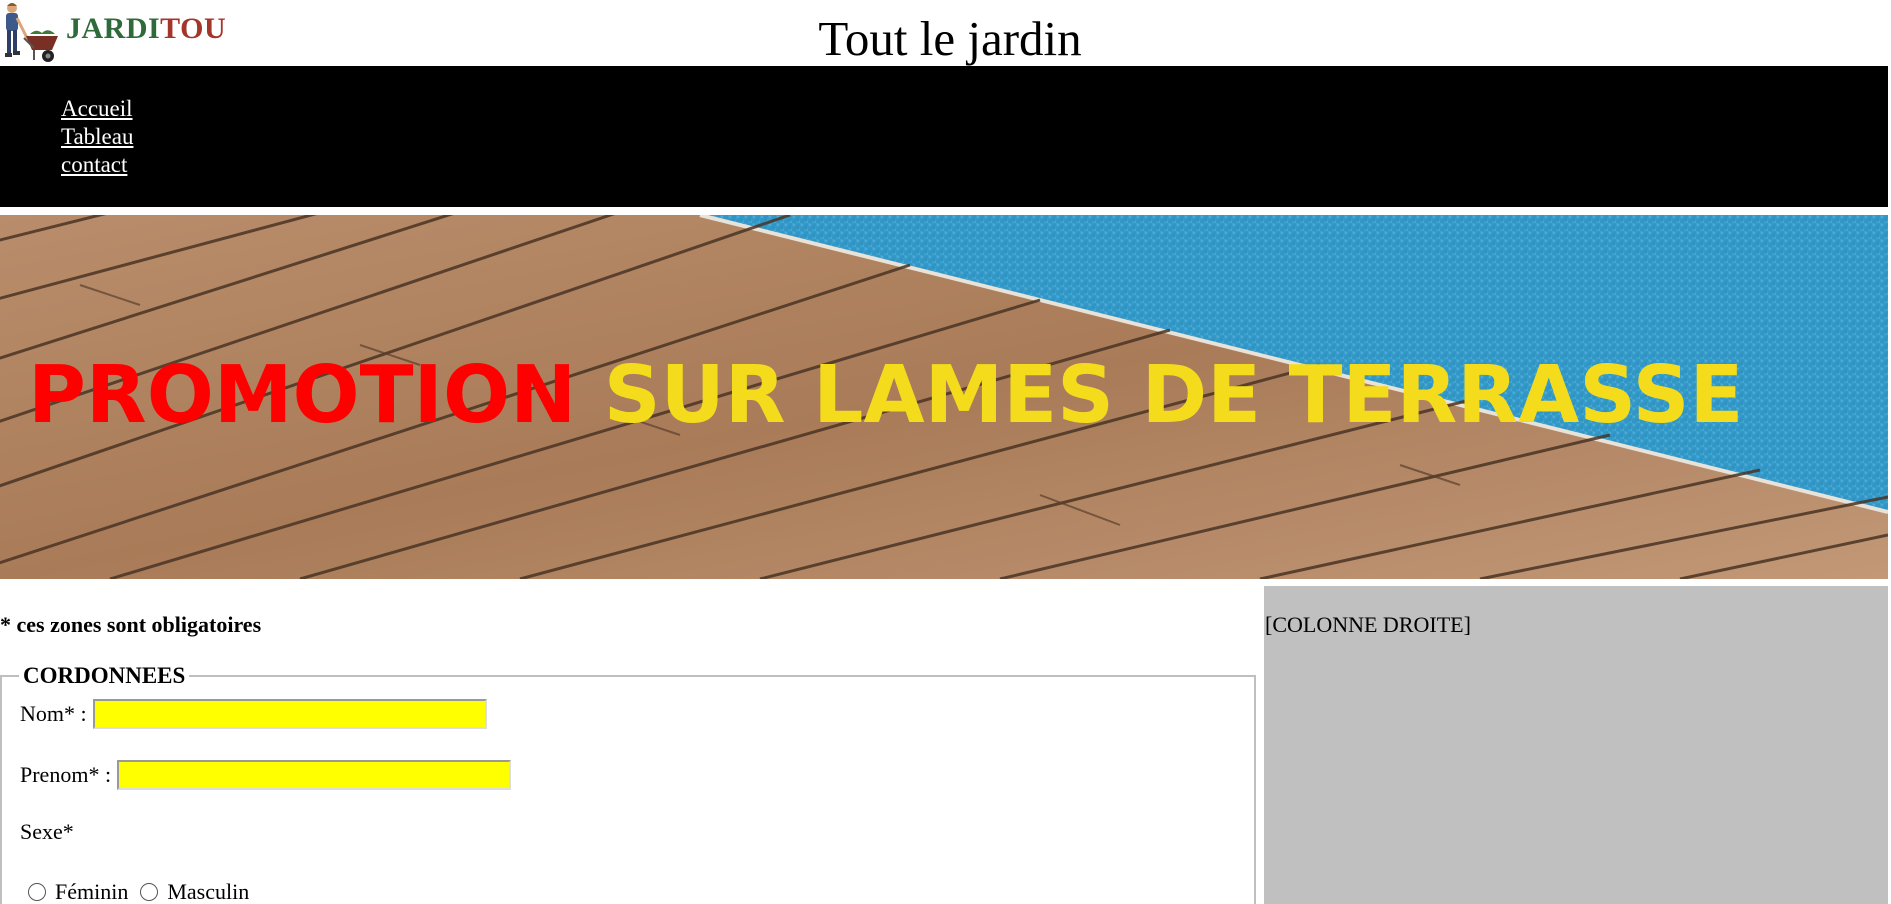  Describe the element at coordinates (149, 892) in the screenshot. I see `radio-masculin` at that location.